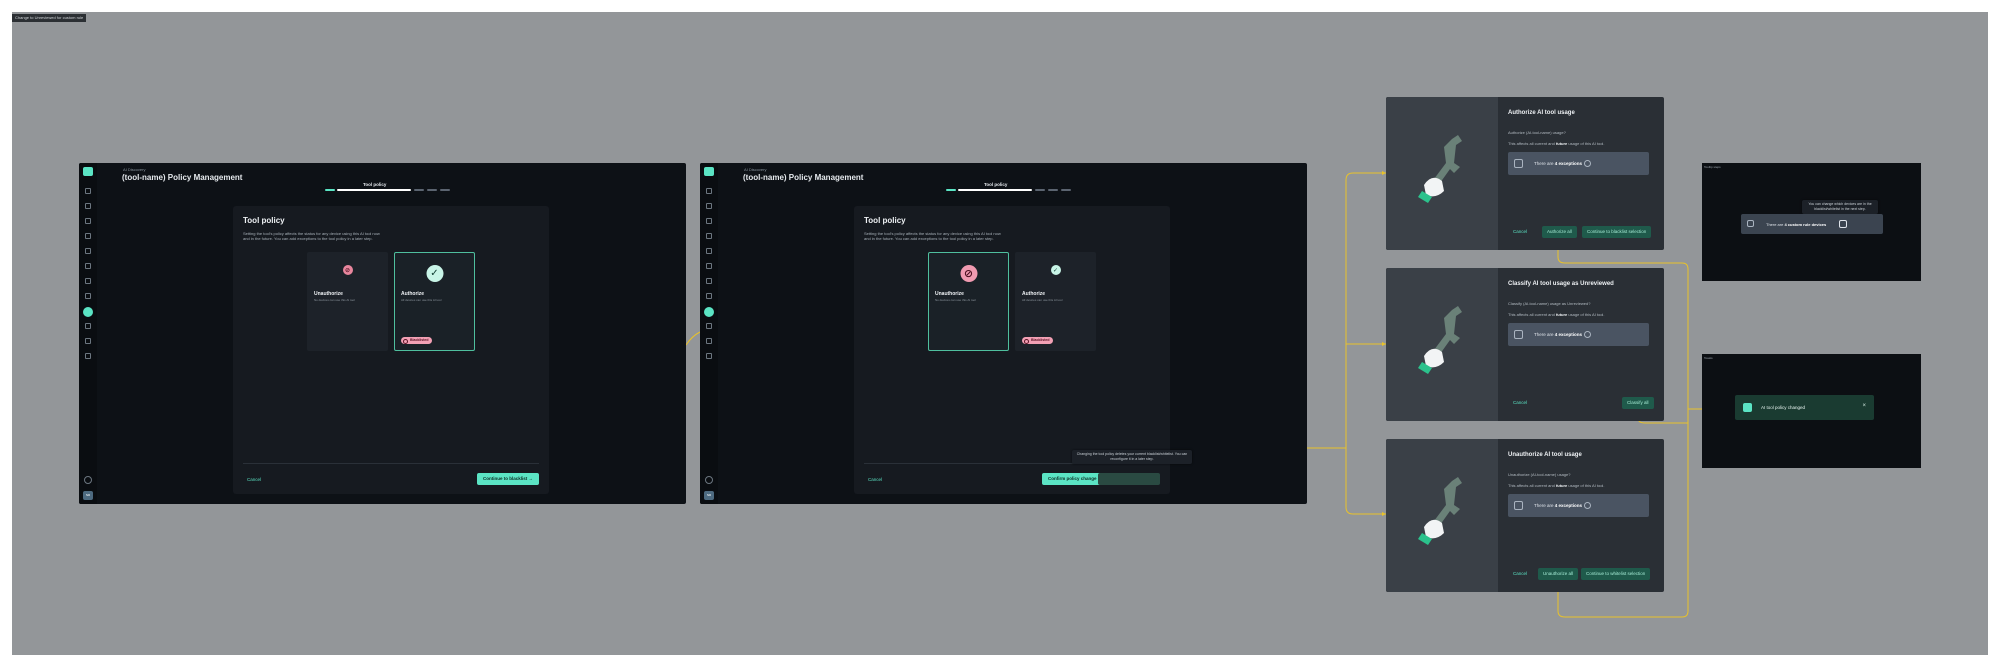  I want to click on close-icon: ×, so click(1864, 406).